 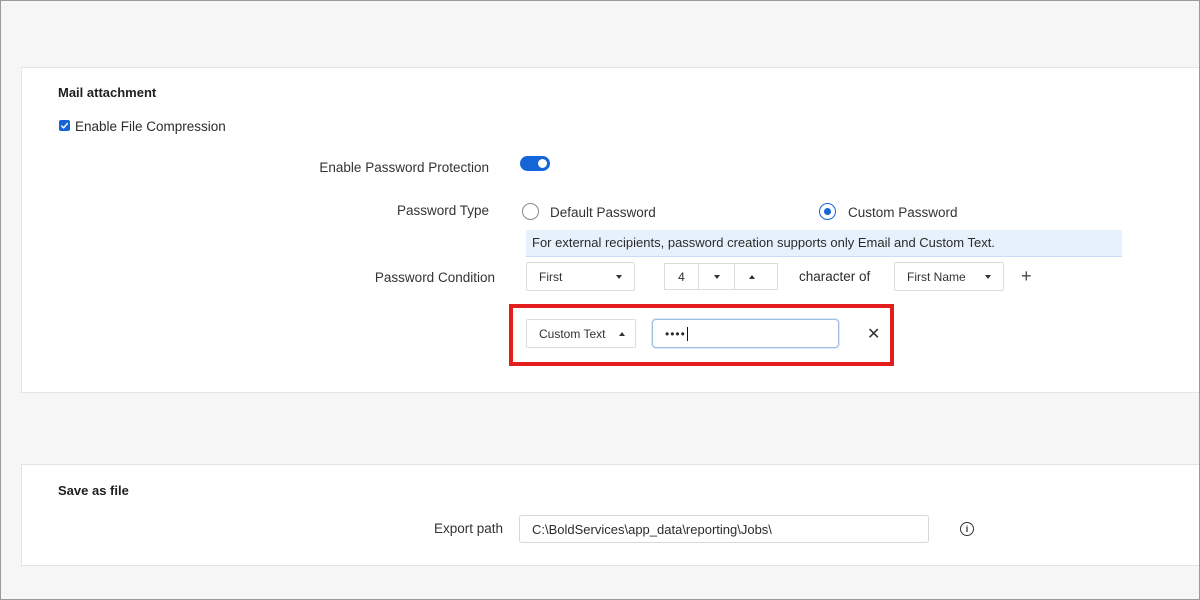 I want to click on default-password-label: Default Password, so click(x=603, y=212).